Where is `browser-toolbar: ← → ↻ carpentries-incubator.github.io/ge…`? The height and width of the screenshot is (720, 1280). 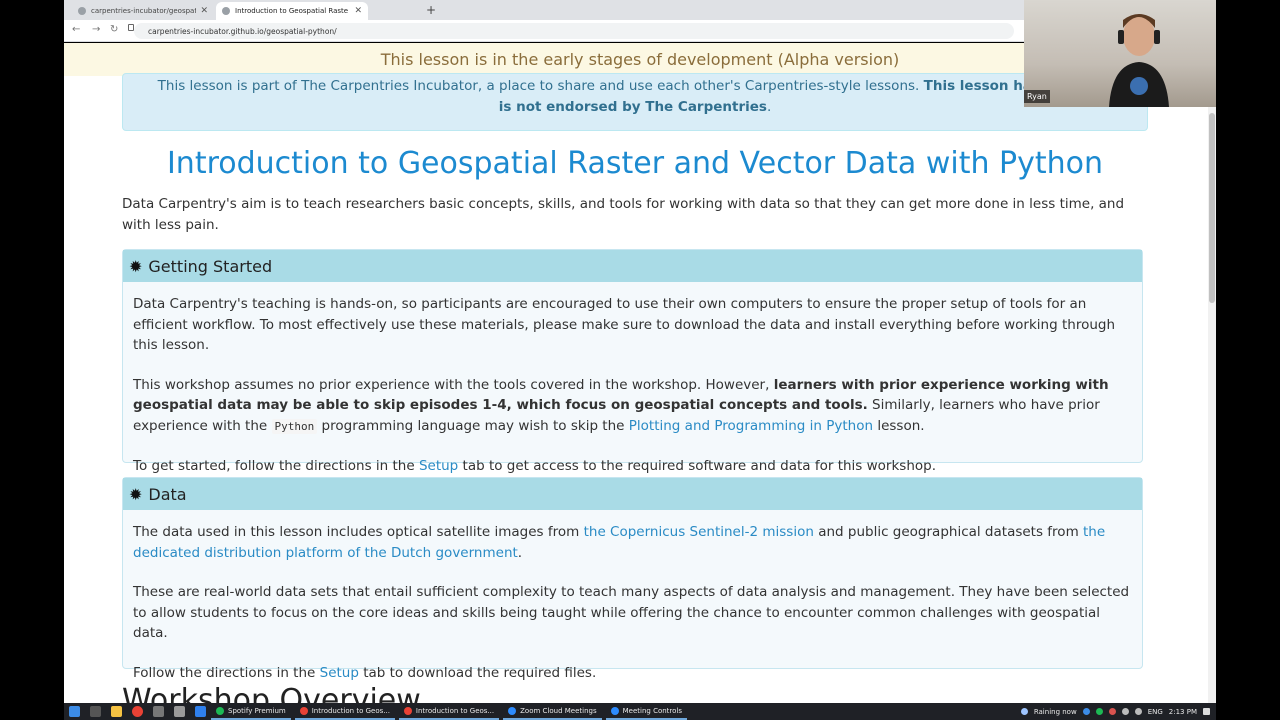
browser-toolbar: ← → ↻ carpentries-incubator.github.io/ge… is located at coordinates (544, 31).